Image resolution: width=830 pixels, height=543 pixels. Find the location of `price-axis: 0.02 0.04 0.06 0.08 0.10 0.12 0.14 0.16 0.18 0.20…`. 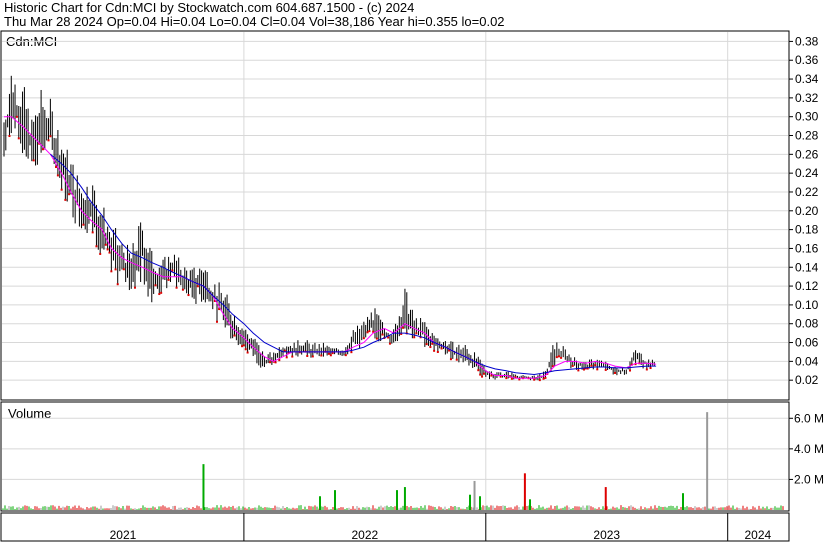

price-axis: 0.02 0.04 0.06 0.08 0.10 0.12 0.14 0.16 0.18 0.20… is located at coordinates (804, 210).